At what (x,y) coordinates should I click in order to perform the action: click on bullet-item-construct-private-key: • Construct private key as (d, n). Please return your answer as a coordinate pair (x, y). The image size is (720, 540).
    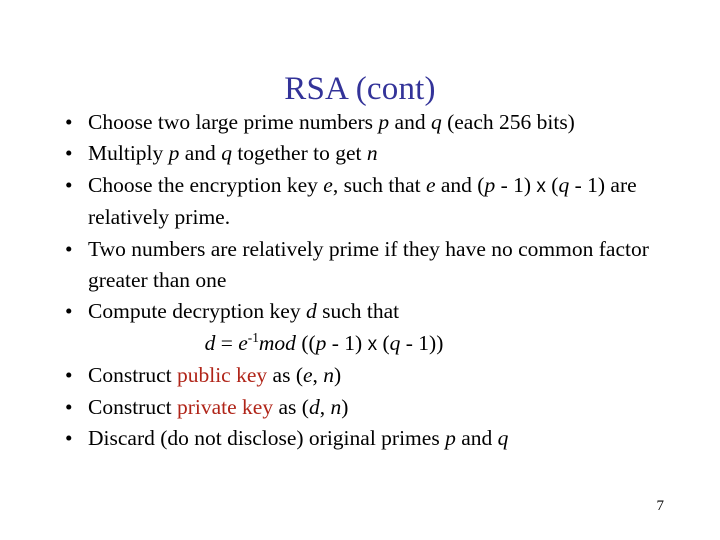
    Looking at the image, I should click on (369, 407).